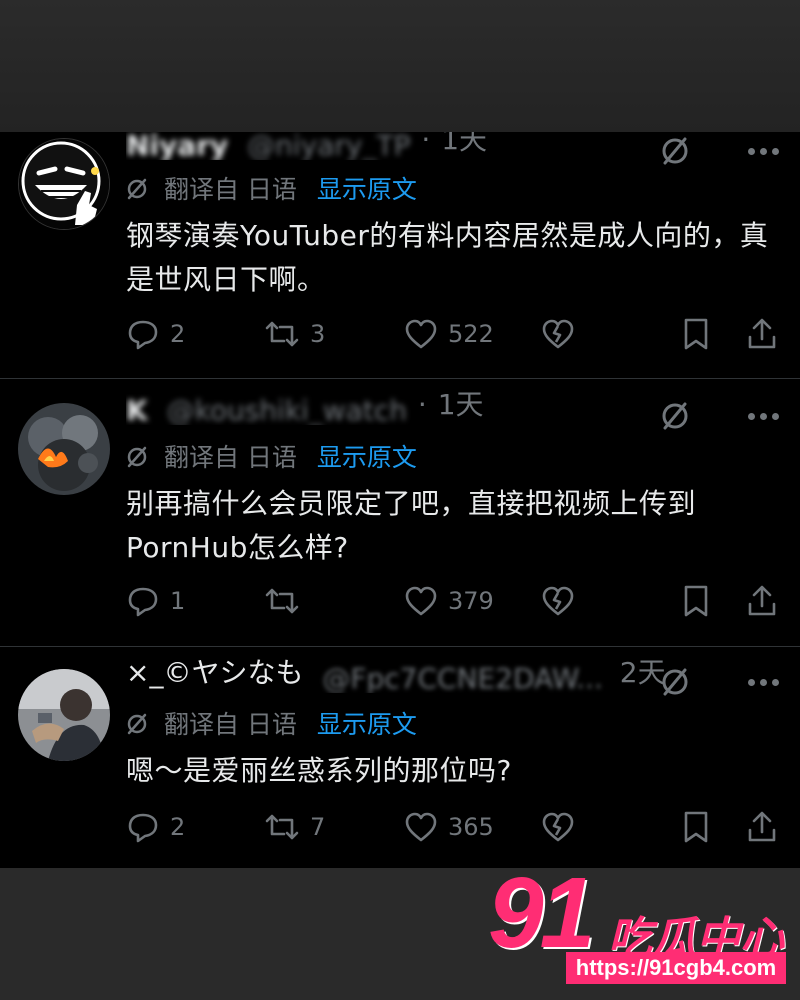  What do you see at coordinates (328, 146) in the screenshot?
I see `handle: @niyary_TP` at bounding box center [328, 146].